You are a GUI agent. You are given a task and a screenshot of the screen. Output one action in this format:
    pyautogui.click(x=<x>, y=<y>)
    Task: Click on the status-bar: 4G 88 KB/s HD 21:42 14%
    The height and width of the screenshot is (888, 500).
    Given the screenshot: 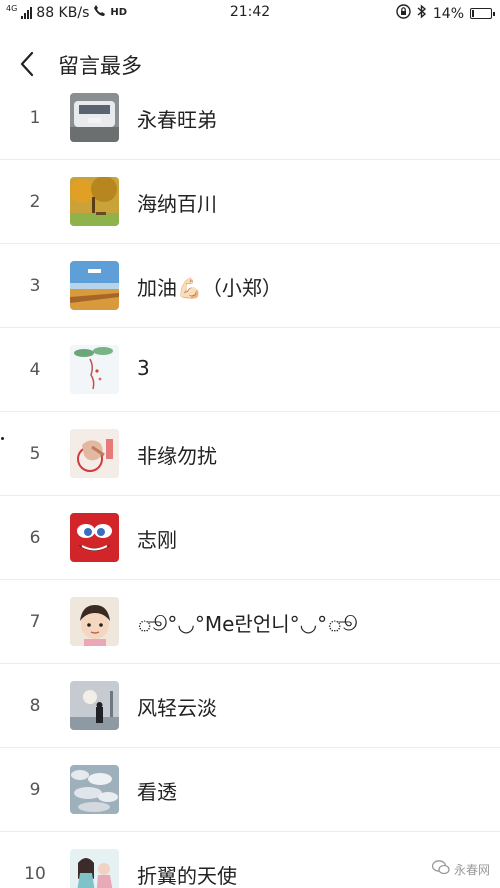 What is the action you would take?
    pyautogui.click(x=250, y=14)
    